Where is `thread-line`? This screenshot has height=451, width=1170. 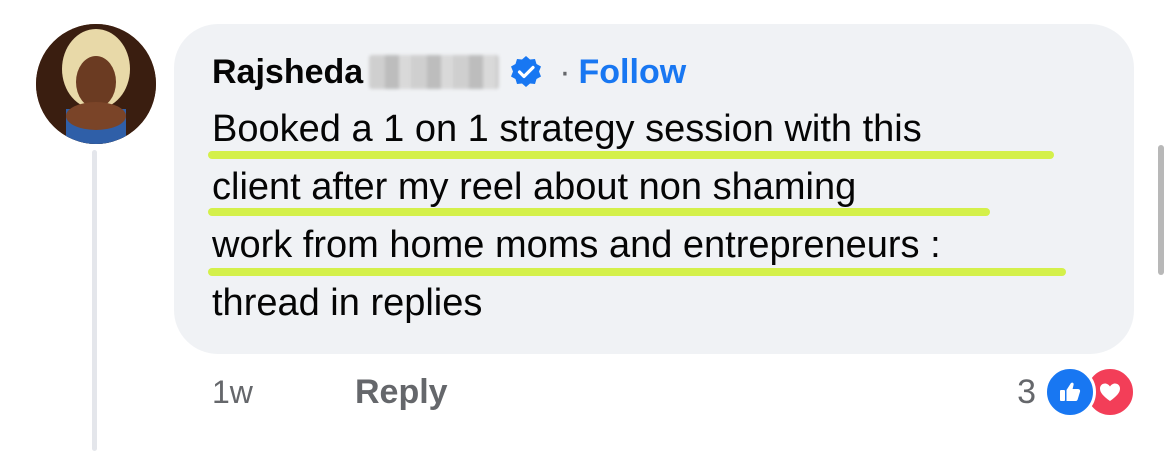 thread-line is located at coordinates (94, 300).